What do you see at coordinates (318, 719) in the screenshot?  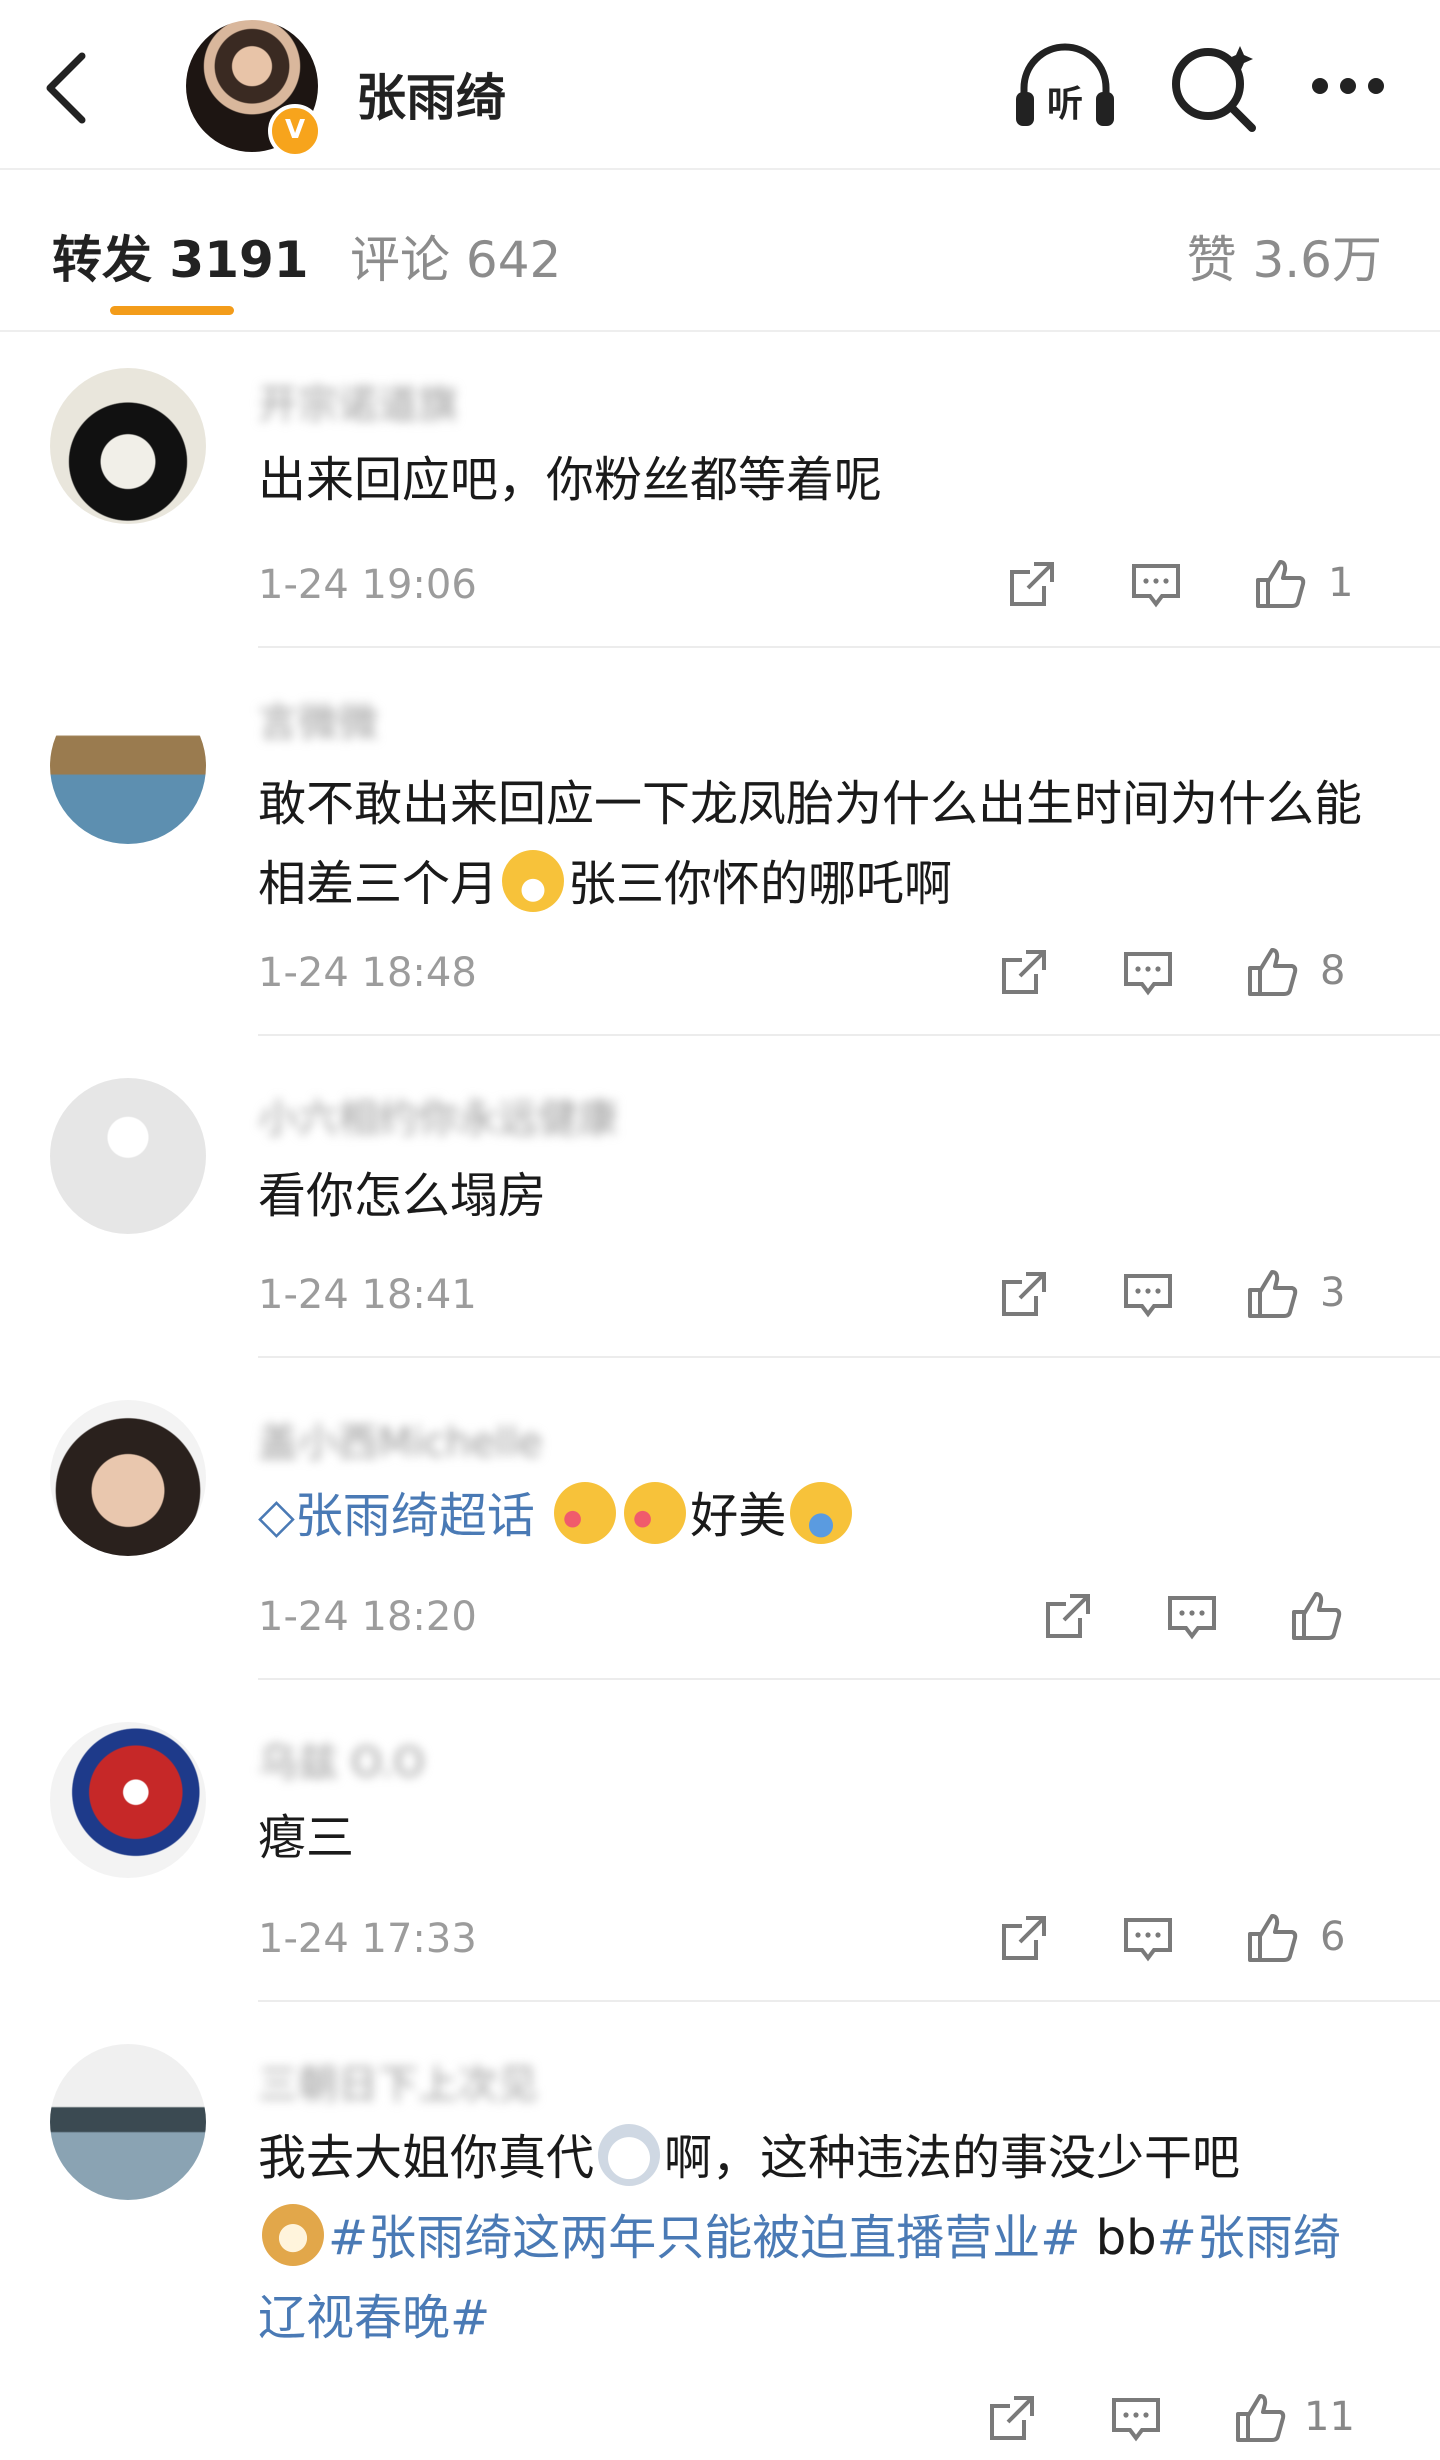 I see `username-redacted: 言微微` at bounding box center [318, 719].